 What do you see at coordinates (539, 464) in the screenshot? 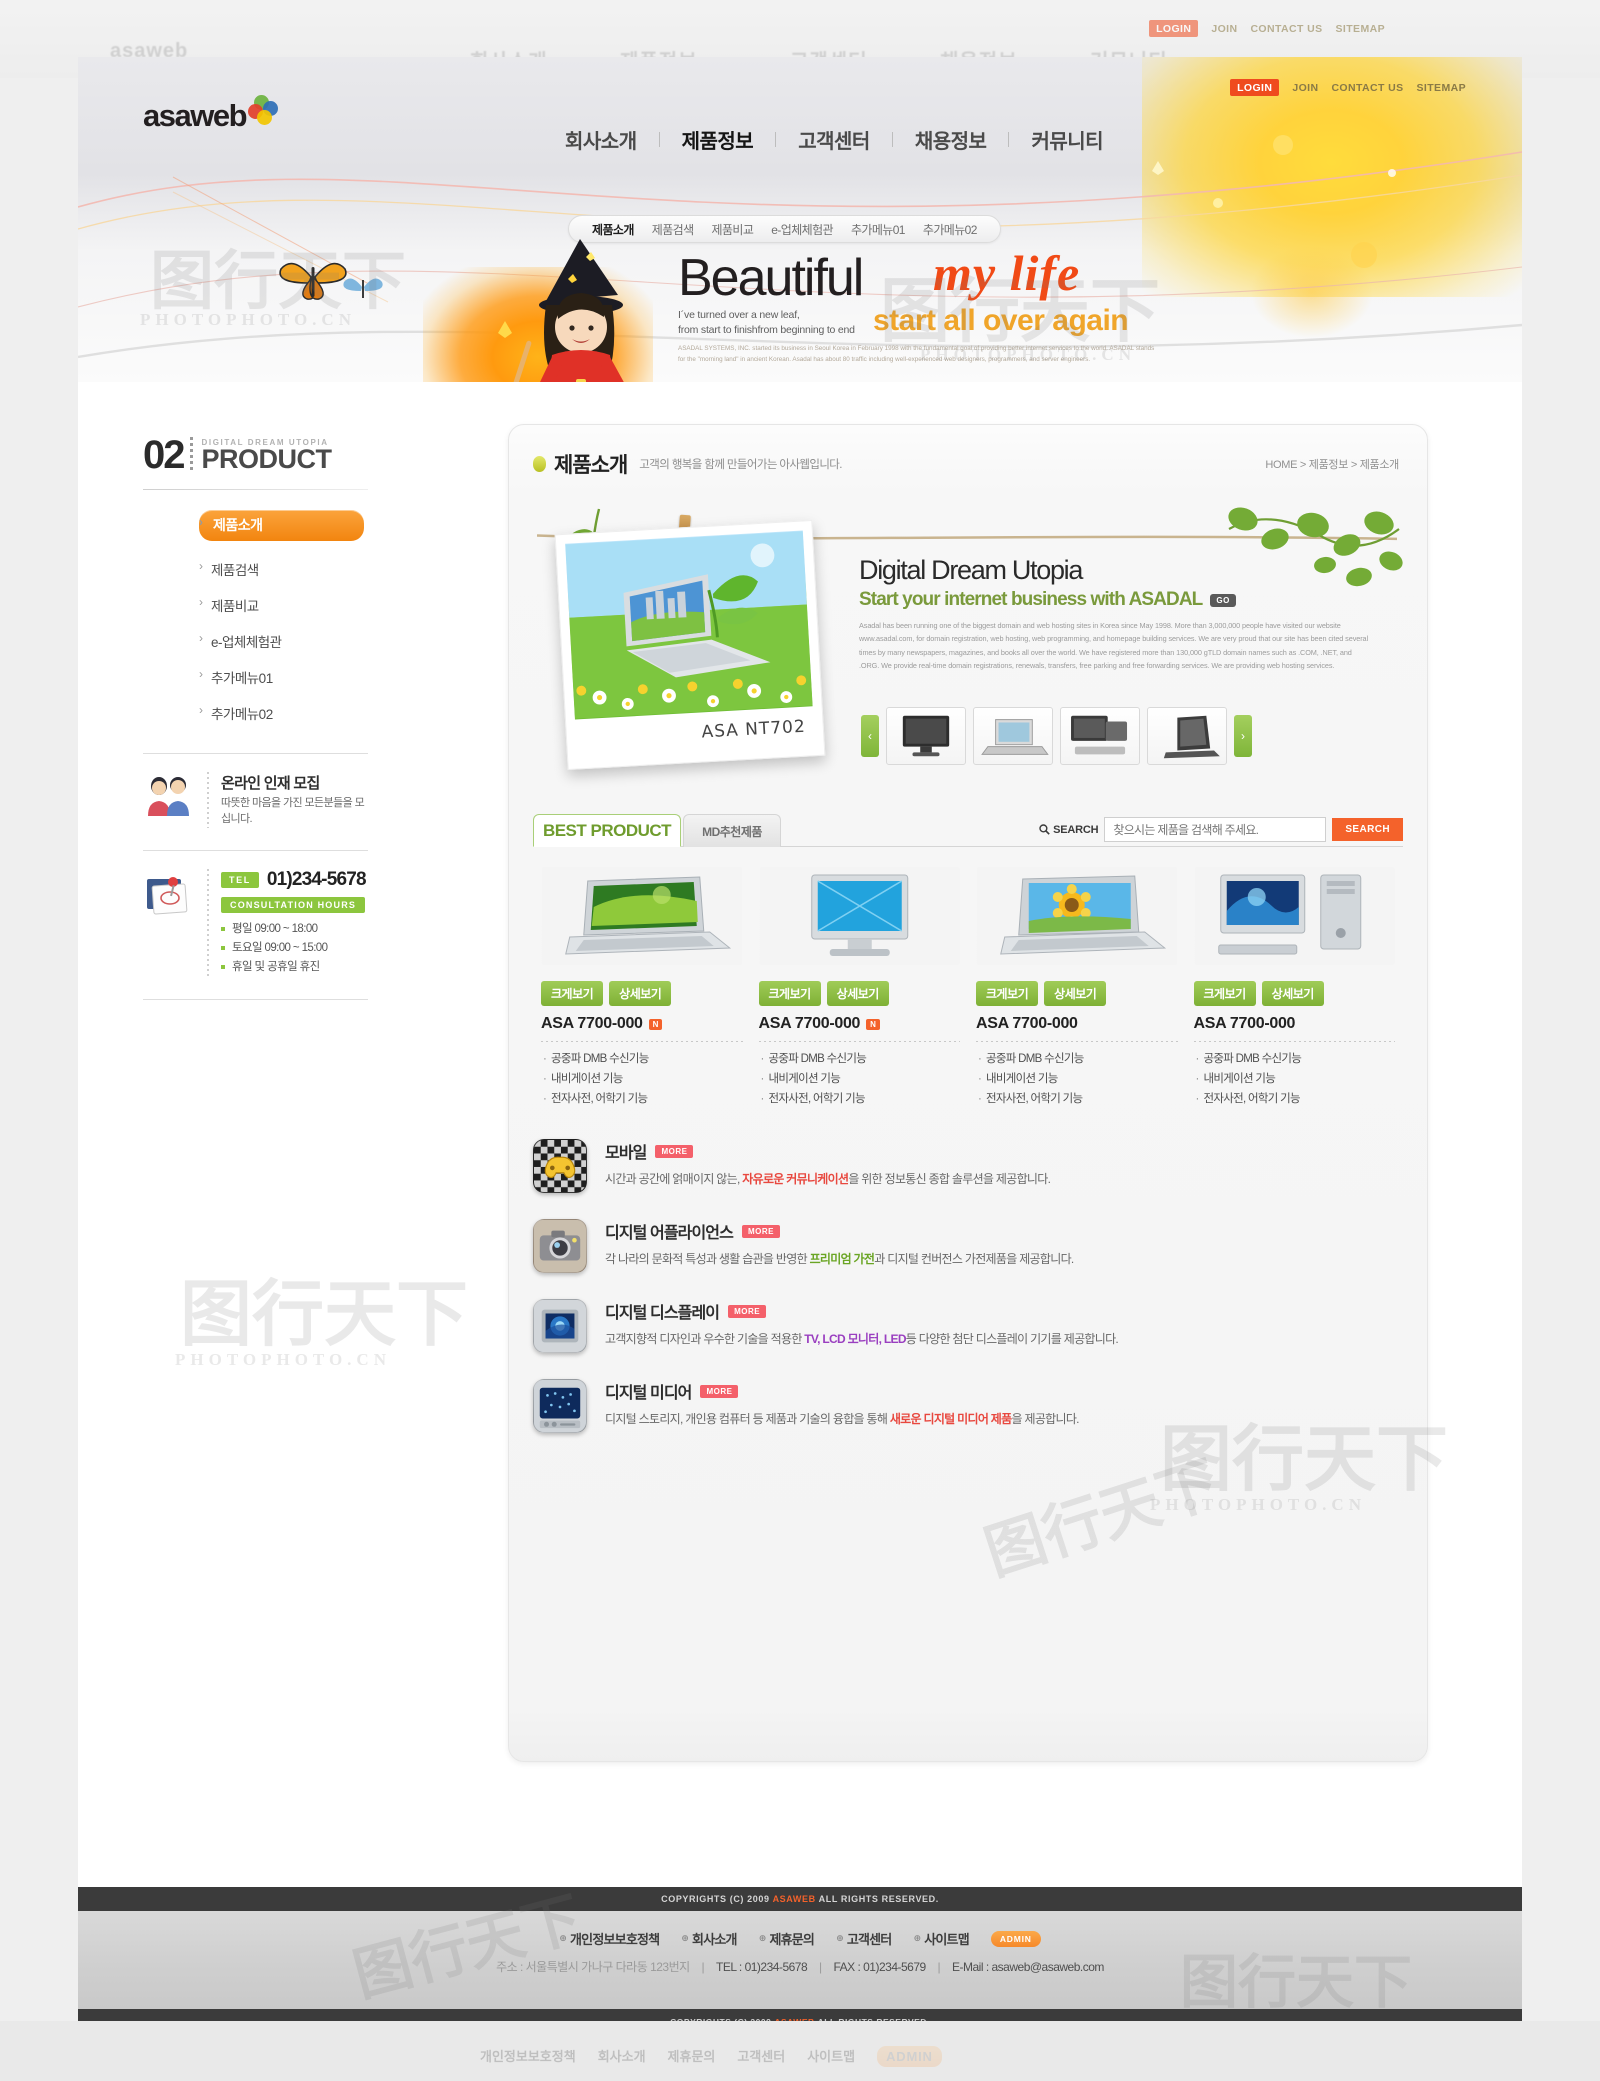
I see `page-title-bullet-icon` at bounding box center [539, 464].